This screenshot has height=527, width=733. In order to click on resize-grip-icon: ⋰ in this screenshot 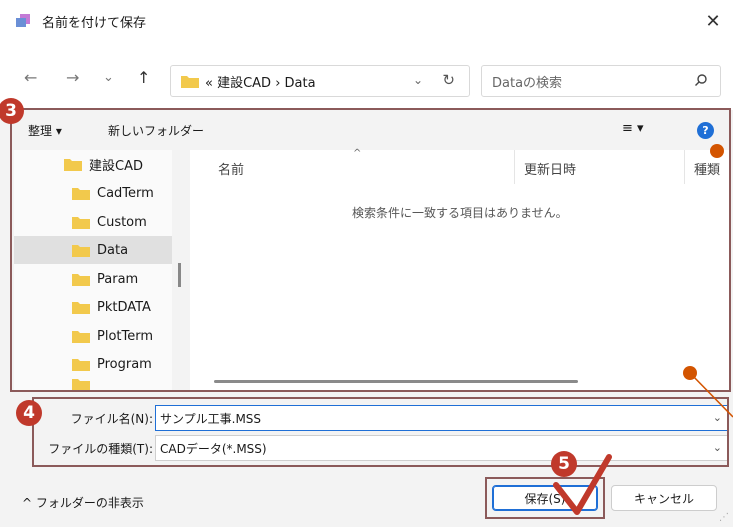, I will do `click(724, 517)`.